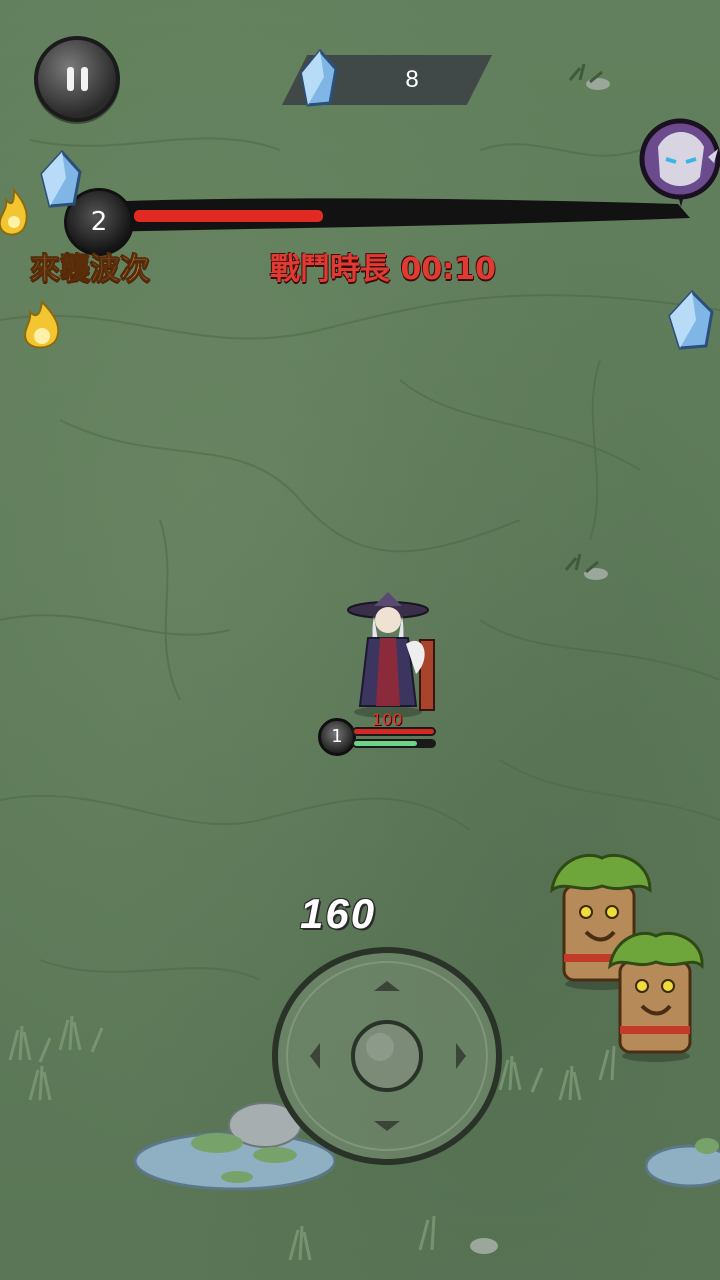 This screenshot has width=720, height=1280. What do you see at coordinates (387, 78) in the screenshot?
I see `crystal-counter: 8` at bounding box center [387, 78].